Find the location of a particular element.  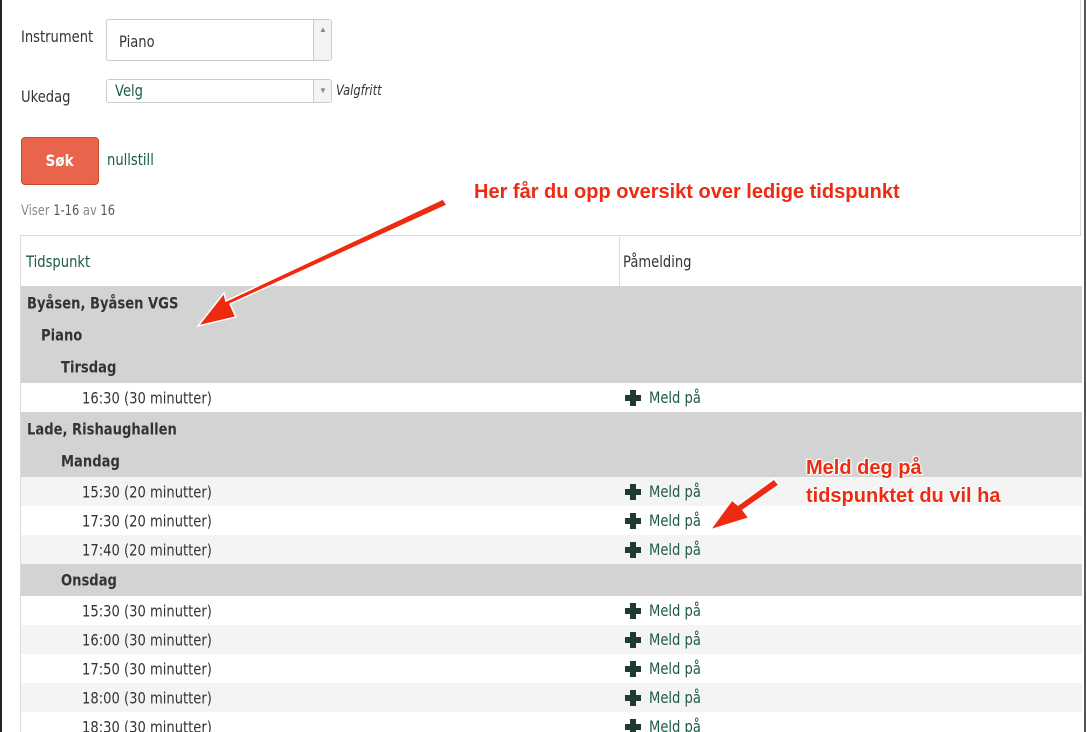

annotation-signup-line2: tidspunktet du vil ha is located at coordinates (903, 496).